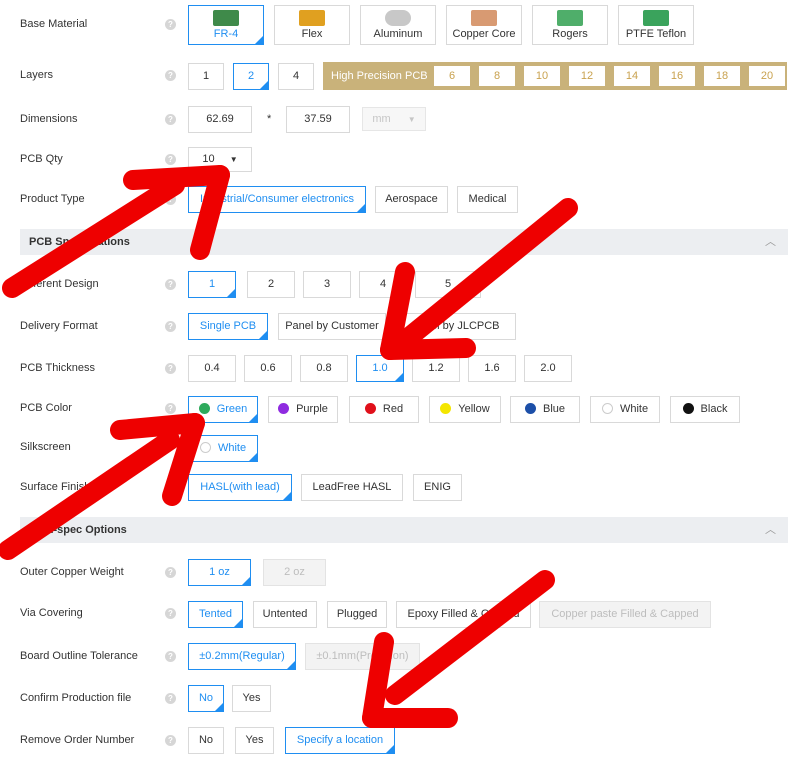 The image size is (808, 757). What do you see at coordinates (215, 614) in the screenshot?
I see `via-tented: Tented` at bounding box center [215, 614].